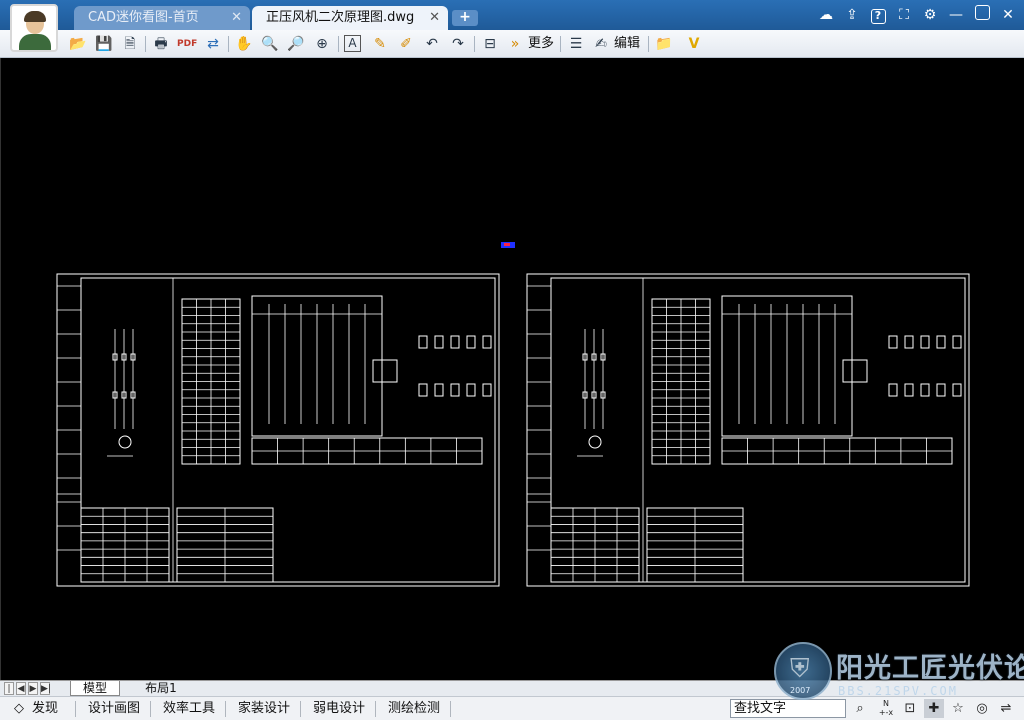 Image resolution: width=1024 pixels, height=720 pixels. Describe the element at coordinates (1006, 708) in the screenshot. I see `toggle-icon: ⇌` at that location.